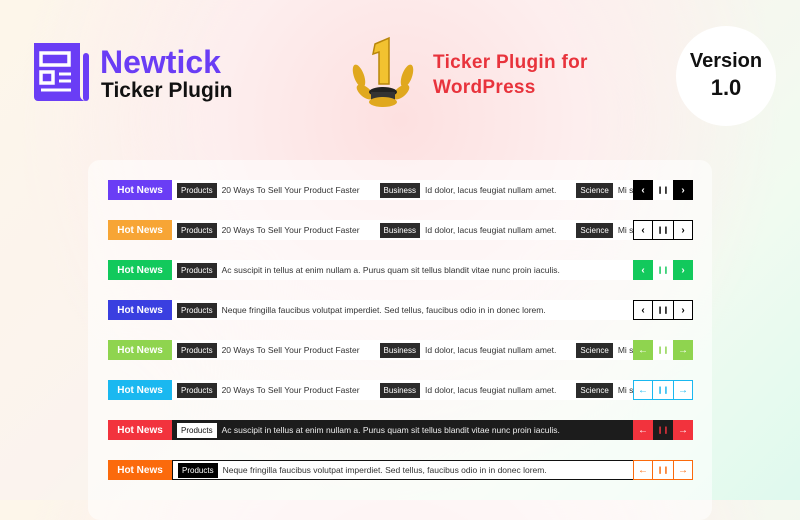  I want to click on version-badge: Version 1.0, so click(726, 76).